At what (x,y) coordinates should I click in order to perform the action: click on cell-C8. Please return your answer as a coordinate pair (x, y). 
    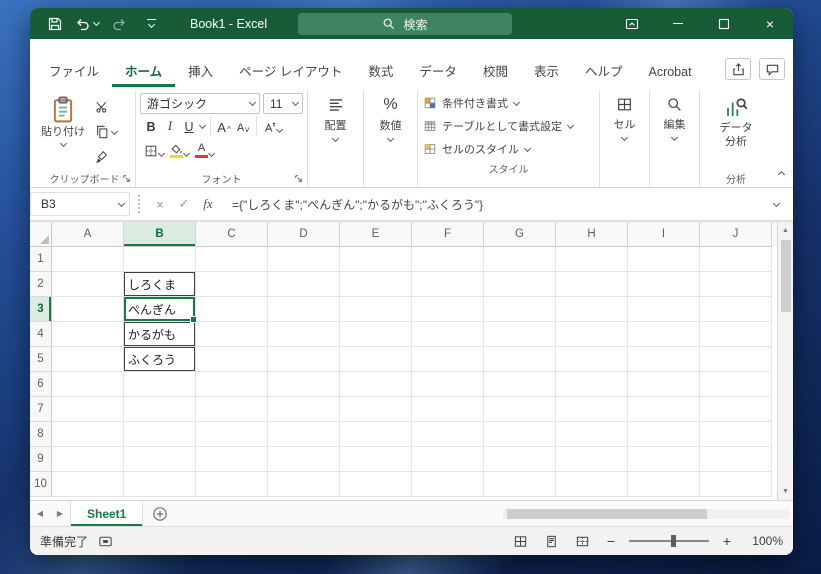
    Looking at the image, I should click on (232, 434).